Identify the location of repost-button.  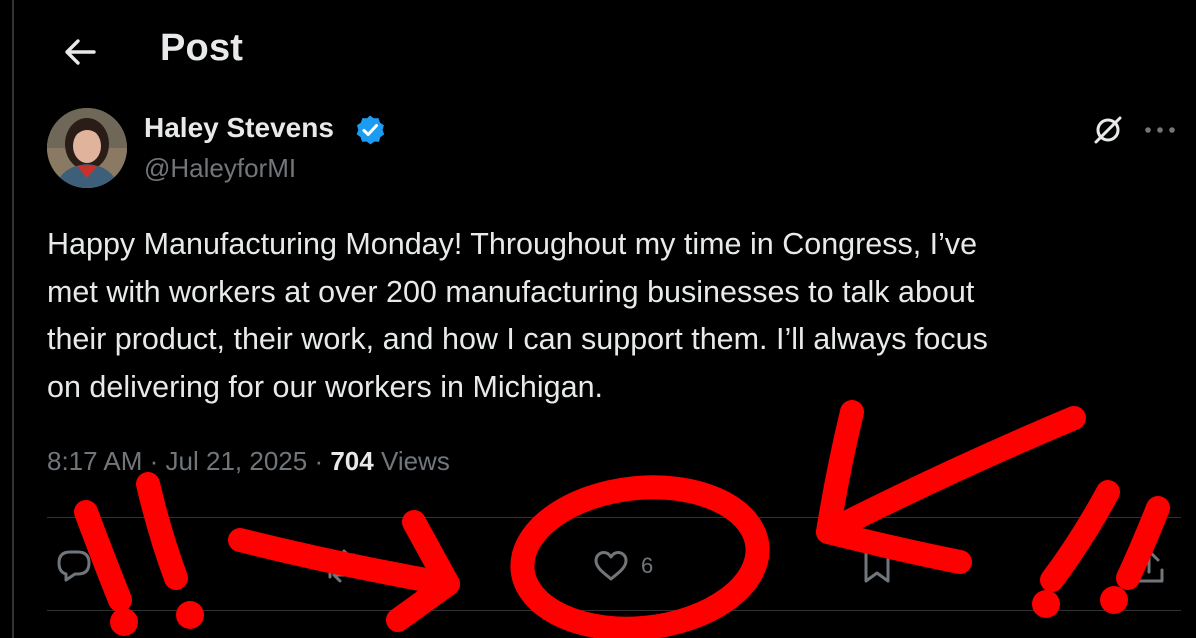
(342, 566).